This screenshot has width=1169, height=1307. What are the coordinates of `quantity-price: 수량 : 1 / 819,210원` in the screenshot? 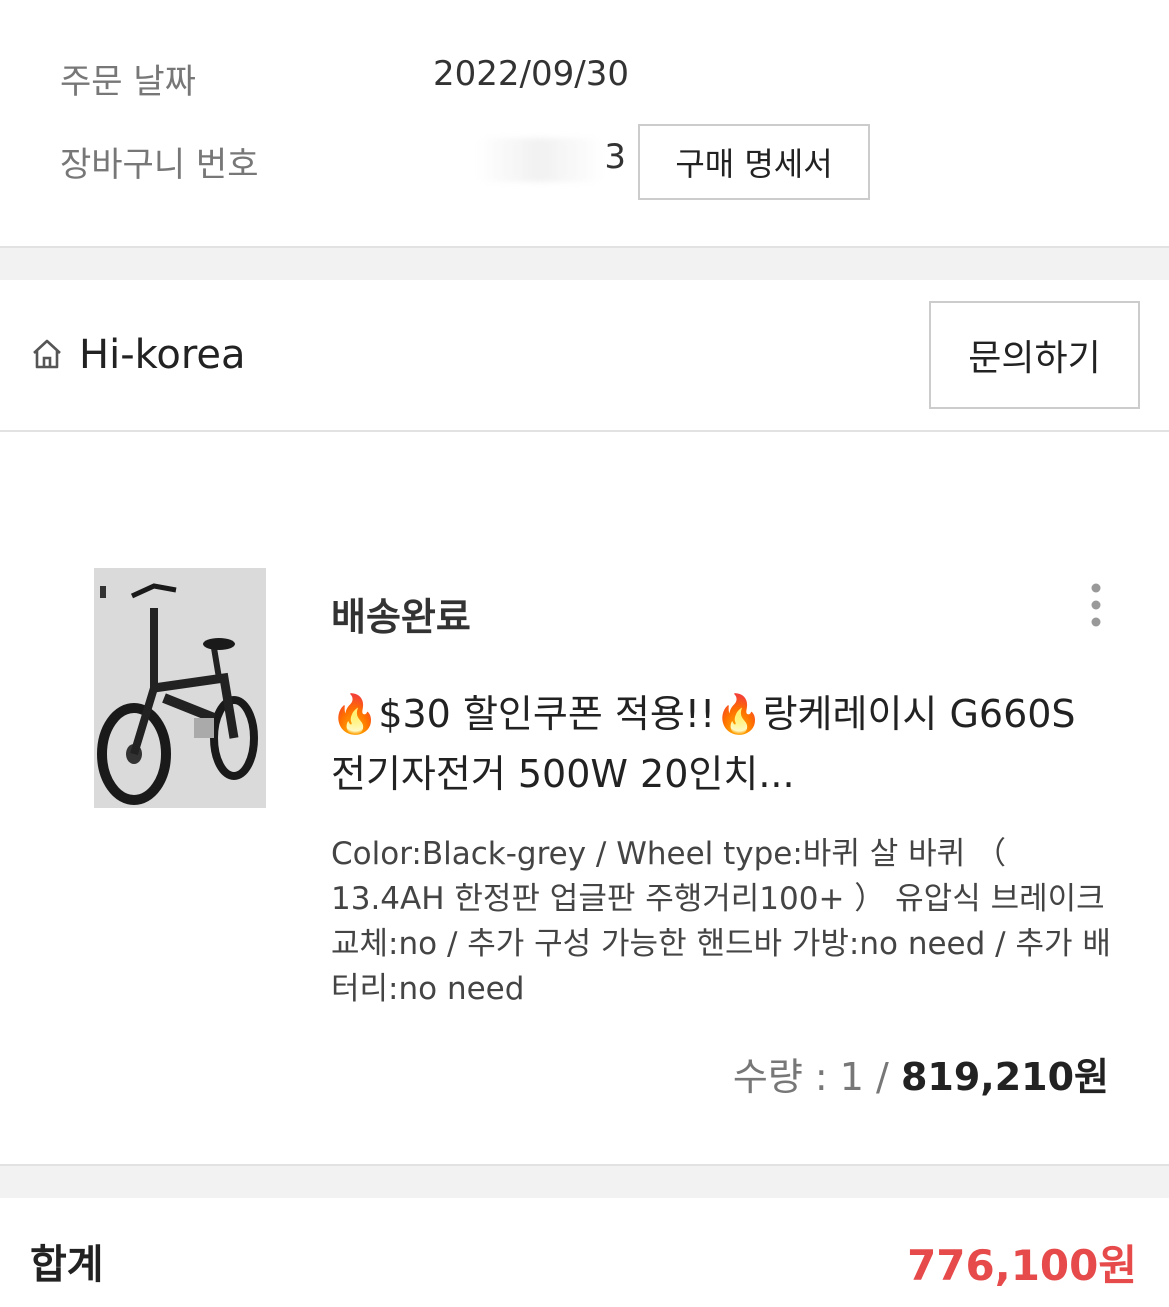 It's located at (921, 1073).